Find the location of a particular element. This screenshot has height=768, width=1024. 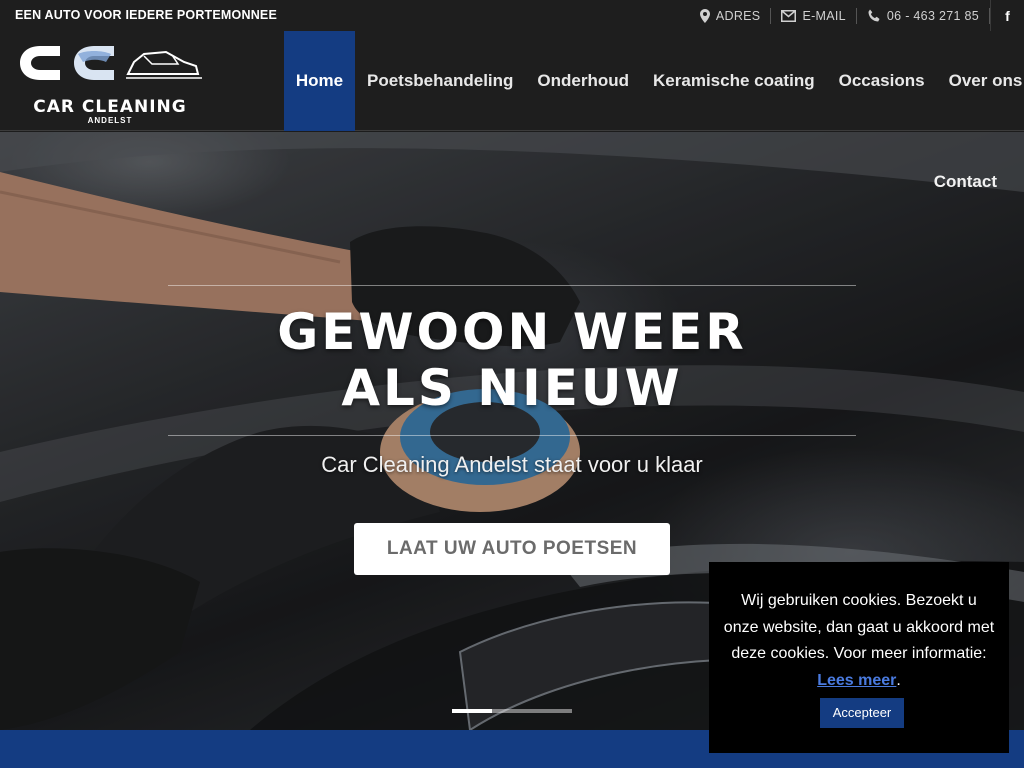

slider-dots is located at coordinates (512, 711).